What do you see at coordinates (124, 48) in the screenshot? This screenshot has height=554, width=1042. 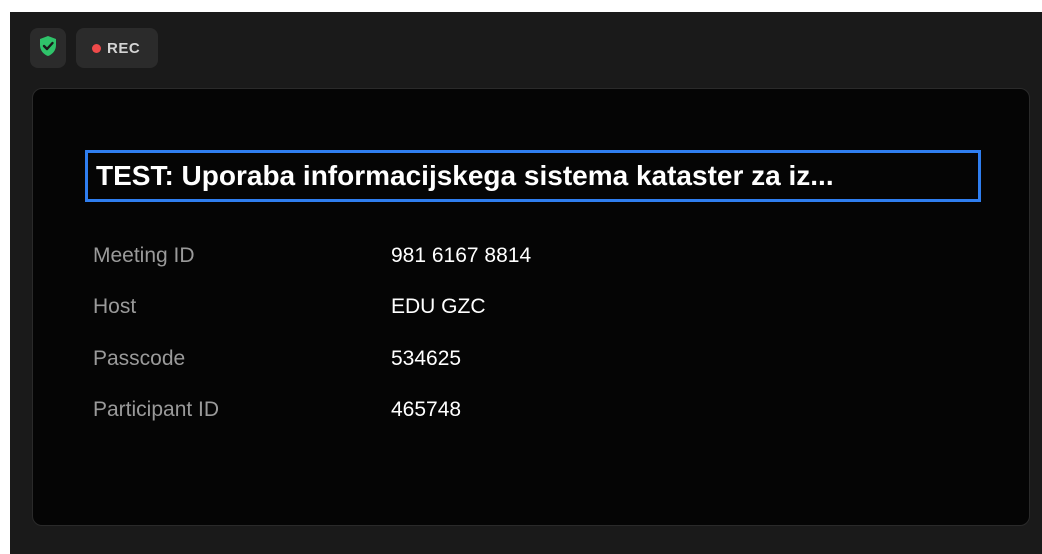 I see `recording-label: REC` at bounding box center [124, 48].